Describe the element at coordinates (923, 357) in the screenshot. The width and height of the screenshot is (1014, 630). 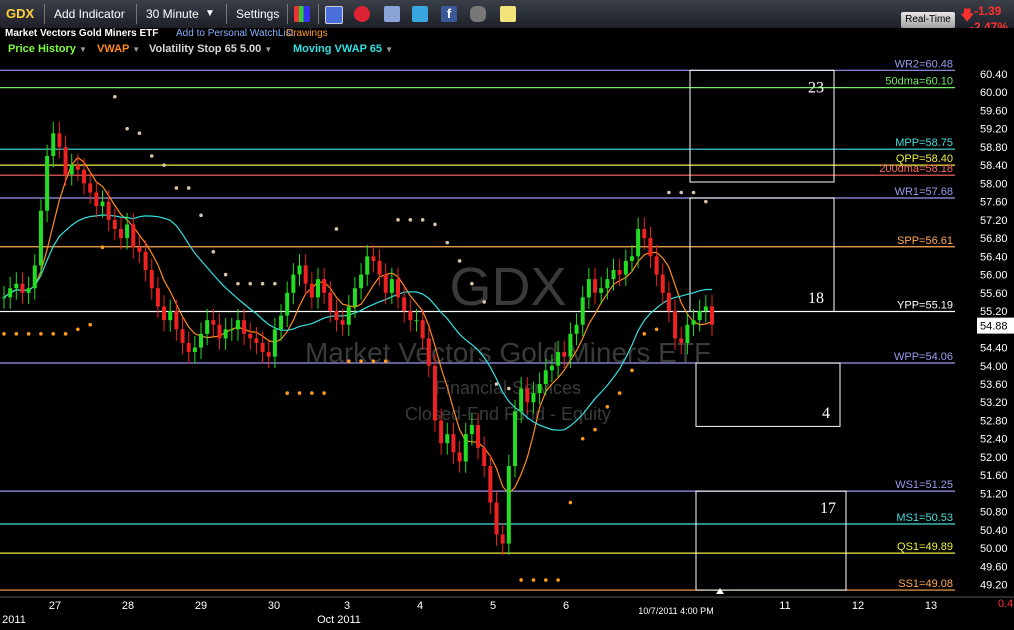
I see `level-label: WPP=54.06` at that location.